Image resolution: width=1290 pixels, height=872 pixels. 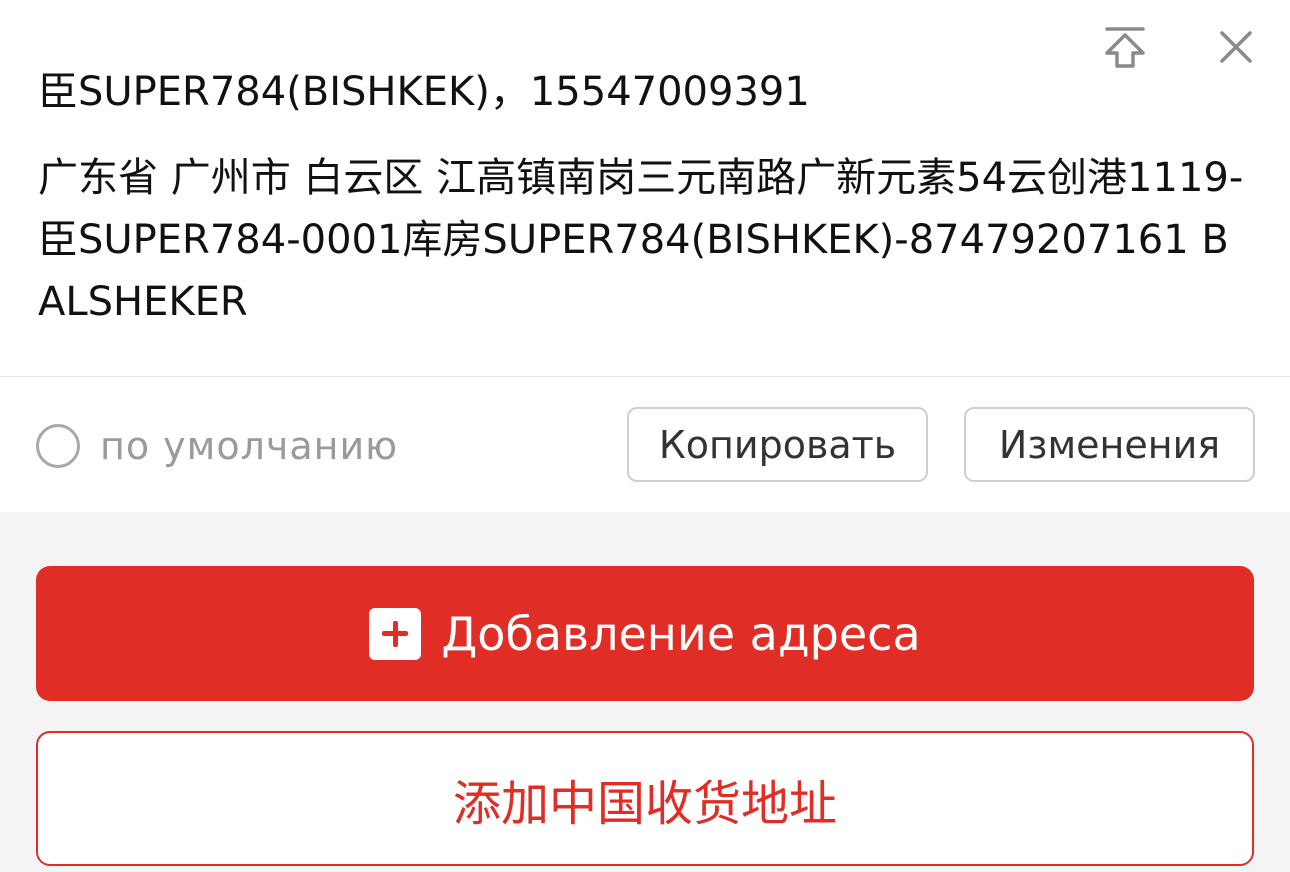 What do you see at coordinates (1236, 47) in the screenshot?
I see `close-icon` at bounding box center [1236, 47].